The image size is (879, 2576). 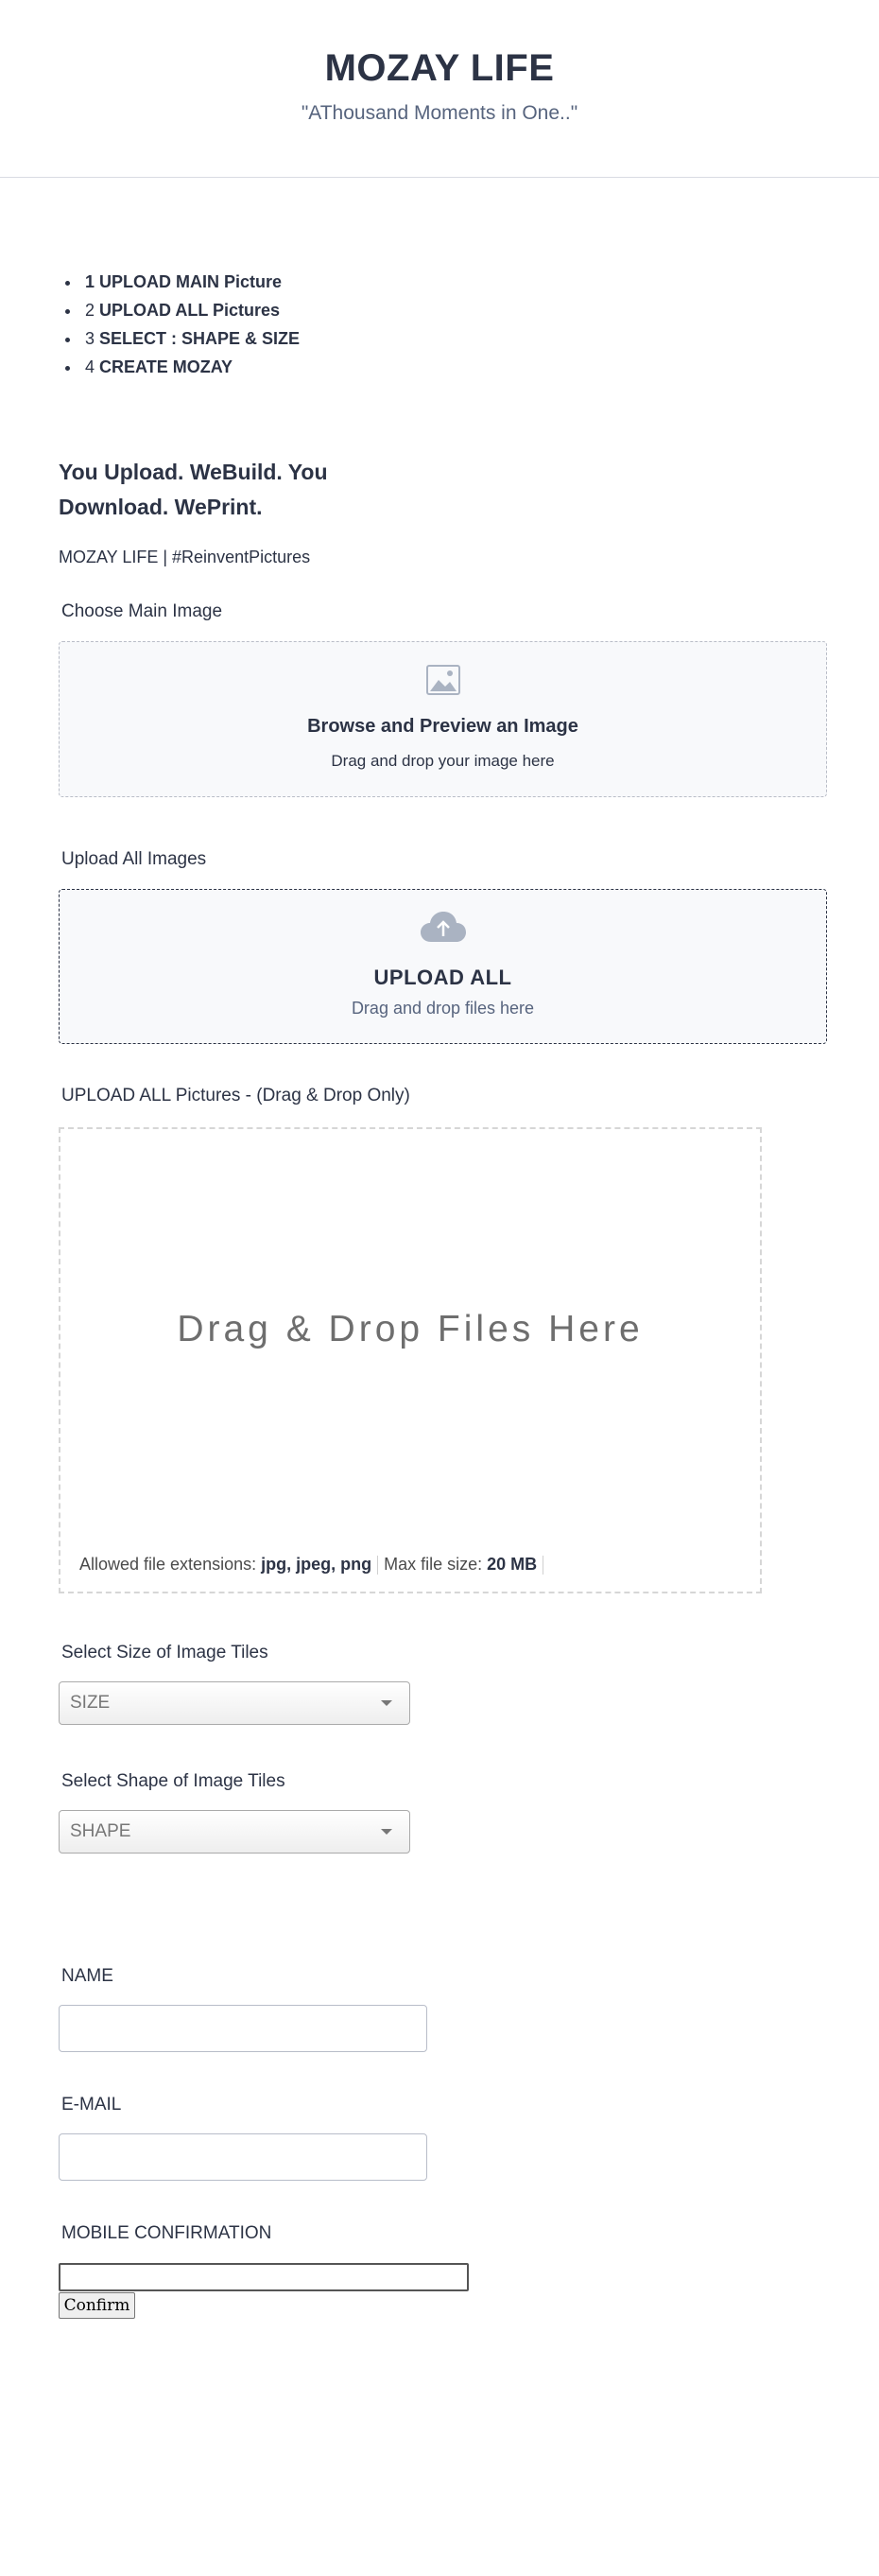 I want to click on image-icon, so click(x=443, y=680).